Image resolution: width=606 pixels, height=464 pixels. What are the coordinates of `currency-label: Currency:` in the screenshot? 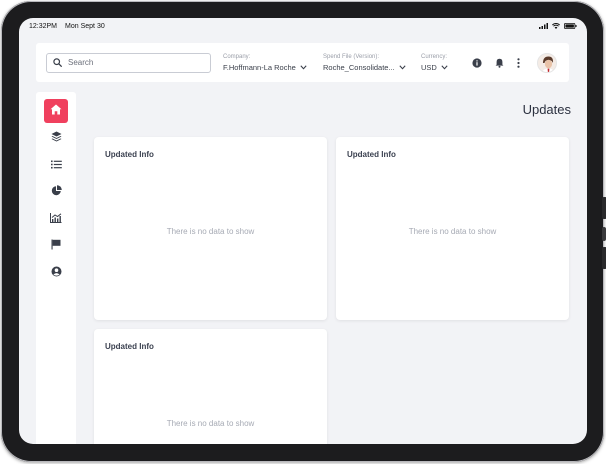 It's located at (434, 56).